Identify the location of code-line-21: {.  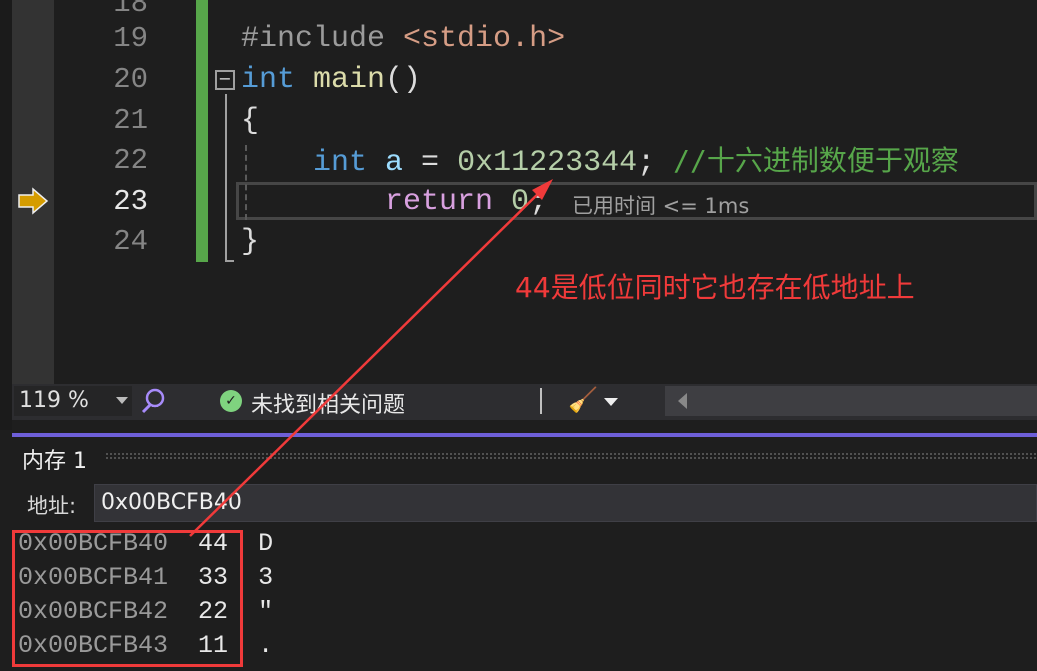
(250, 121).